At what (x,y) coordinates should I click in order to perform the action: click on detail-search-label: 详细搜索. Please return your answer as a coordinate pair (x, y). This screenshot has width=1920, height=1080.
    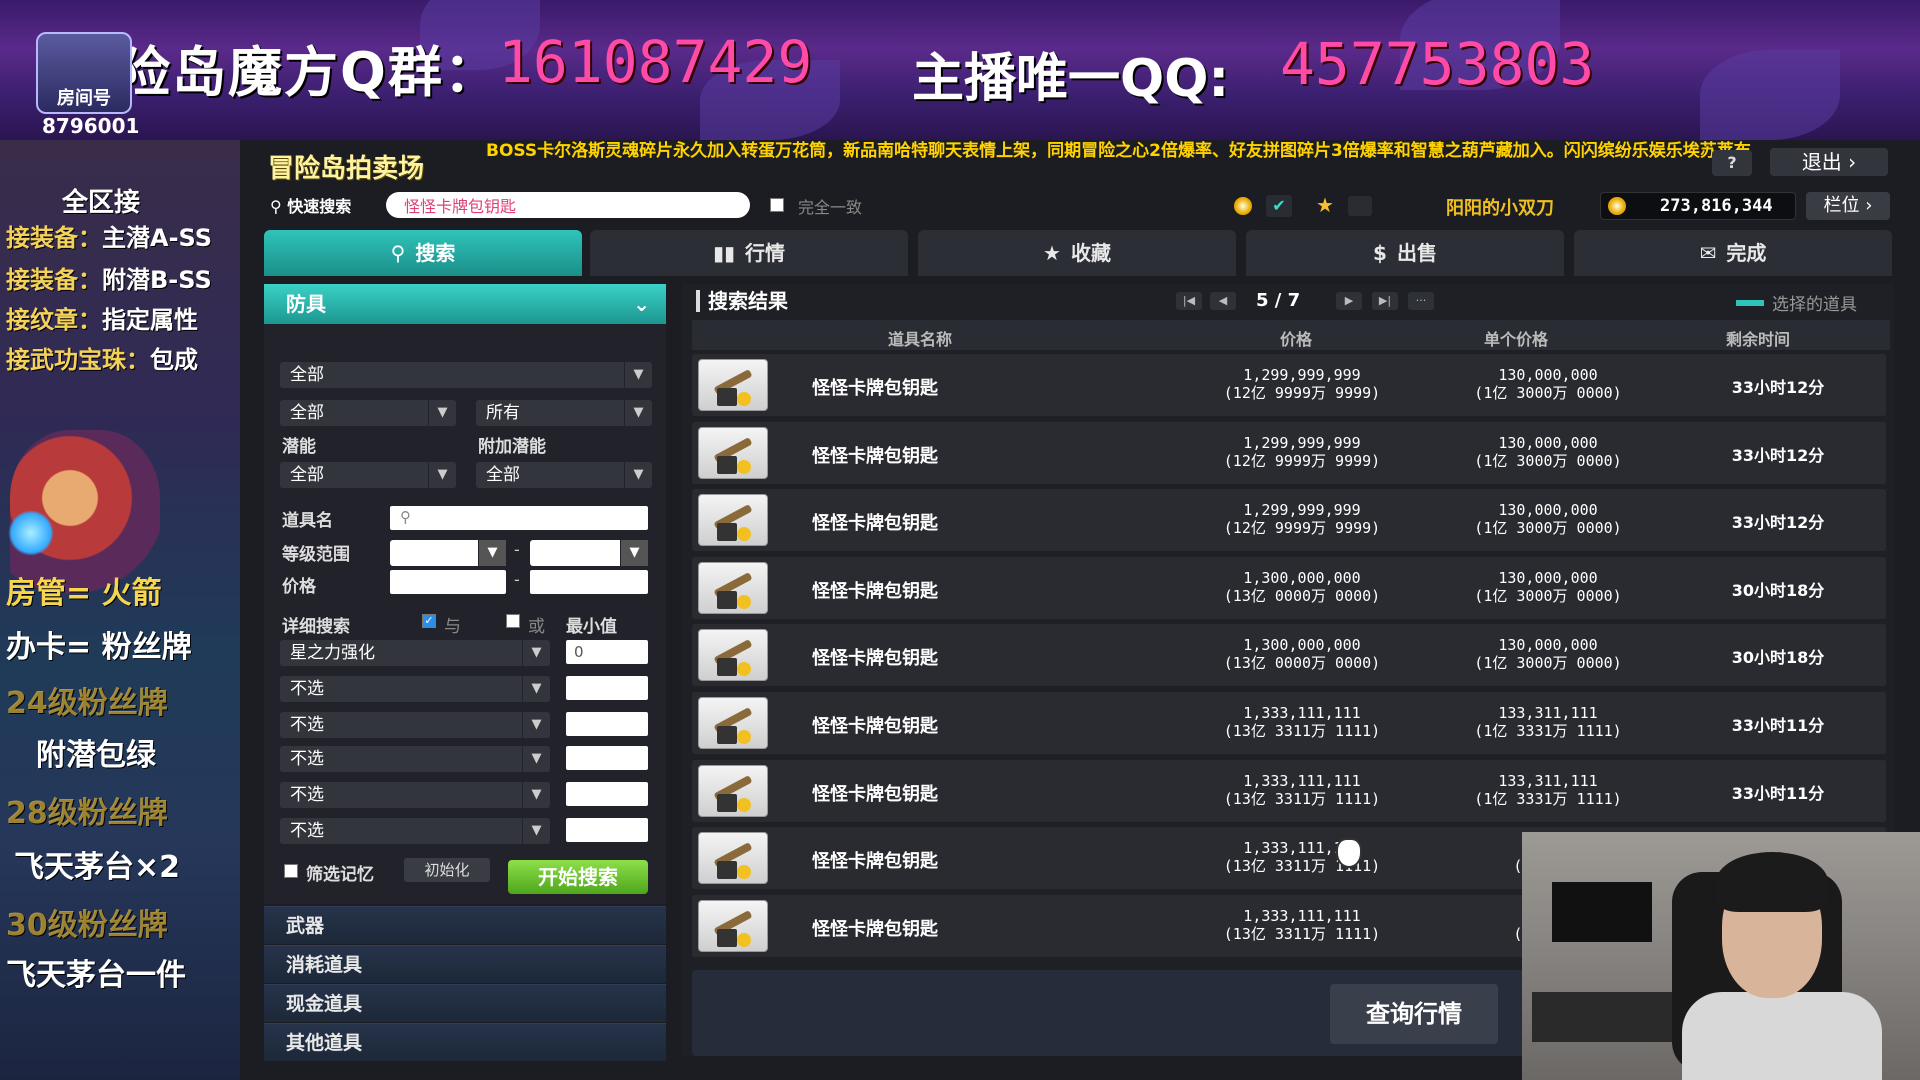
    Looking at the image, I should click on (316, 627).